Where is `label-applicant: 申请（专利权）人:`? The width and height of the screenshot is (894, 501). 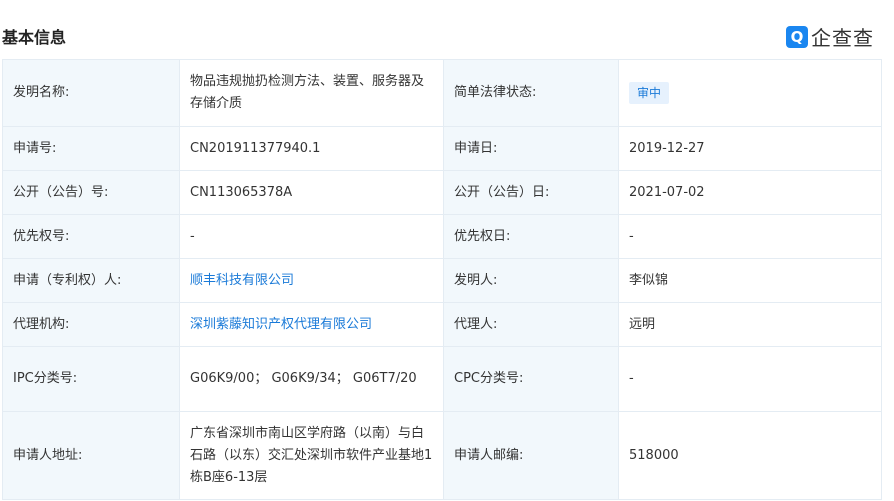 label-applicant: 申请（专利权）人: is located at coordinates (91, 280).